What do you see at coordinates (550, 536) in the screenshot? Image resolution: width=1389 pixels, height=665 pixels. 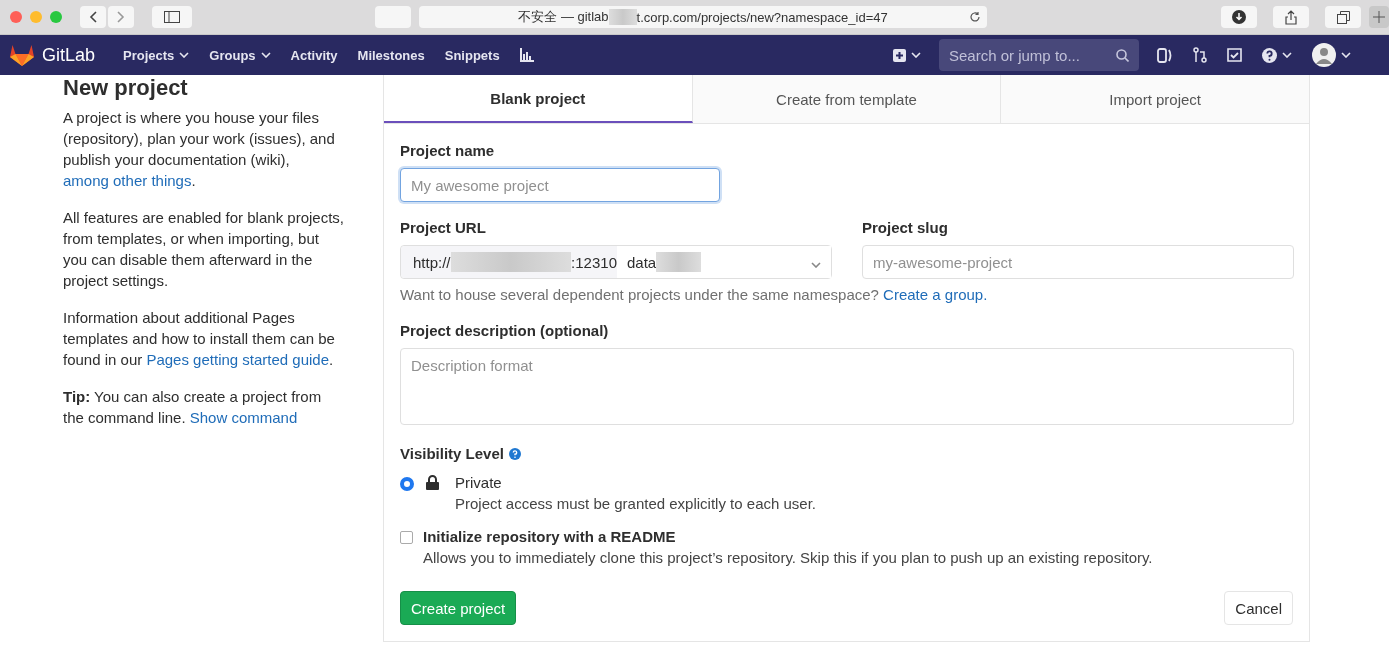 I see `option-label: Initialize repository with a README` at bounding box center [550, 536].